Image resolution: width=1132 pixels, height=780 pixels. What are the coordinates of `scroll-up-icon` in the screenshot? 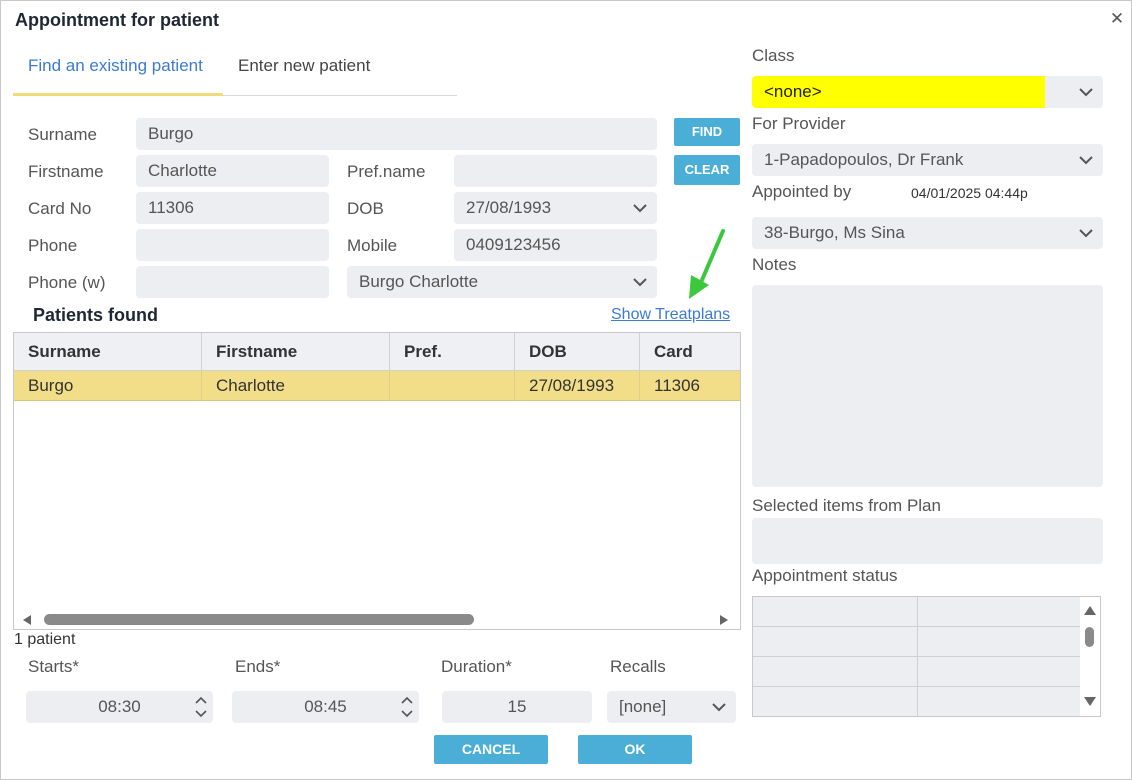 It's located at (1090, 610).